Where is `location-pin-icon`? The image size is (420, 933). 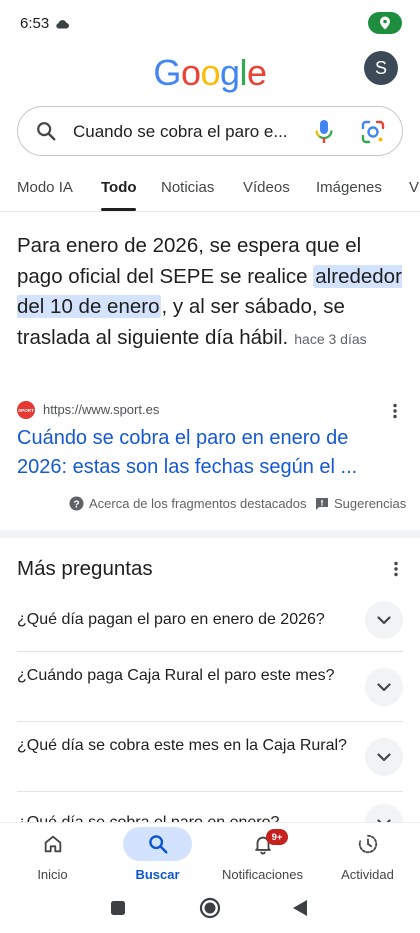
location-pin-icon is located at coordinates (385, 23).